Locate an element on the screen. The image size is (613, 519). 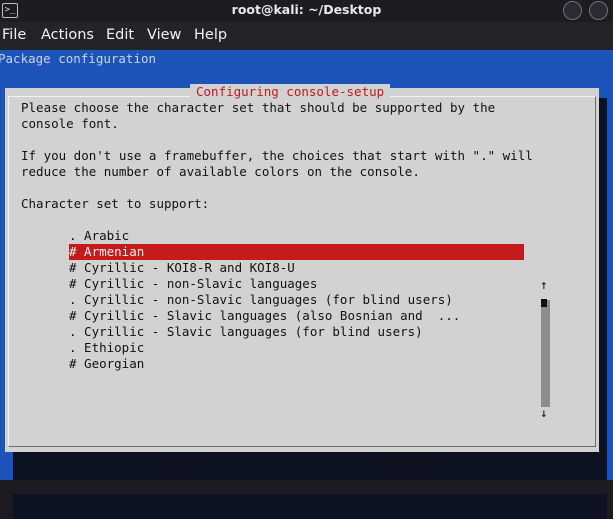
ok-button: <Ok> is located at coordinates (180, 462).